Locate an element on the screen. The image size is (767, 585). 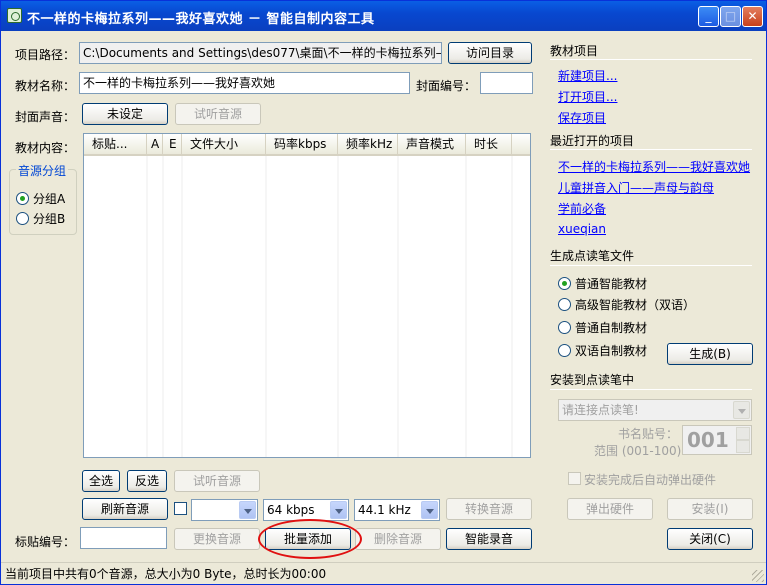
label-id-label: 标贴编号： is located at coordinates (45, 542).